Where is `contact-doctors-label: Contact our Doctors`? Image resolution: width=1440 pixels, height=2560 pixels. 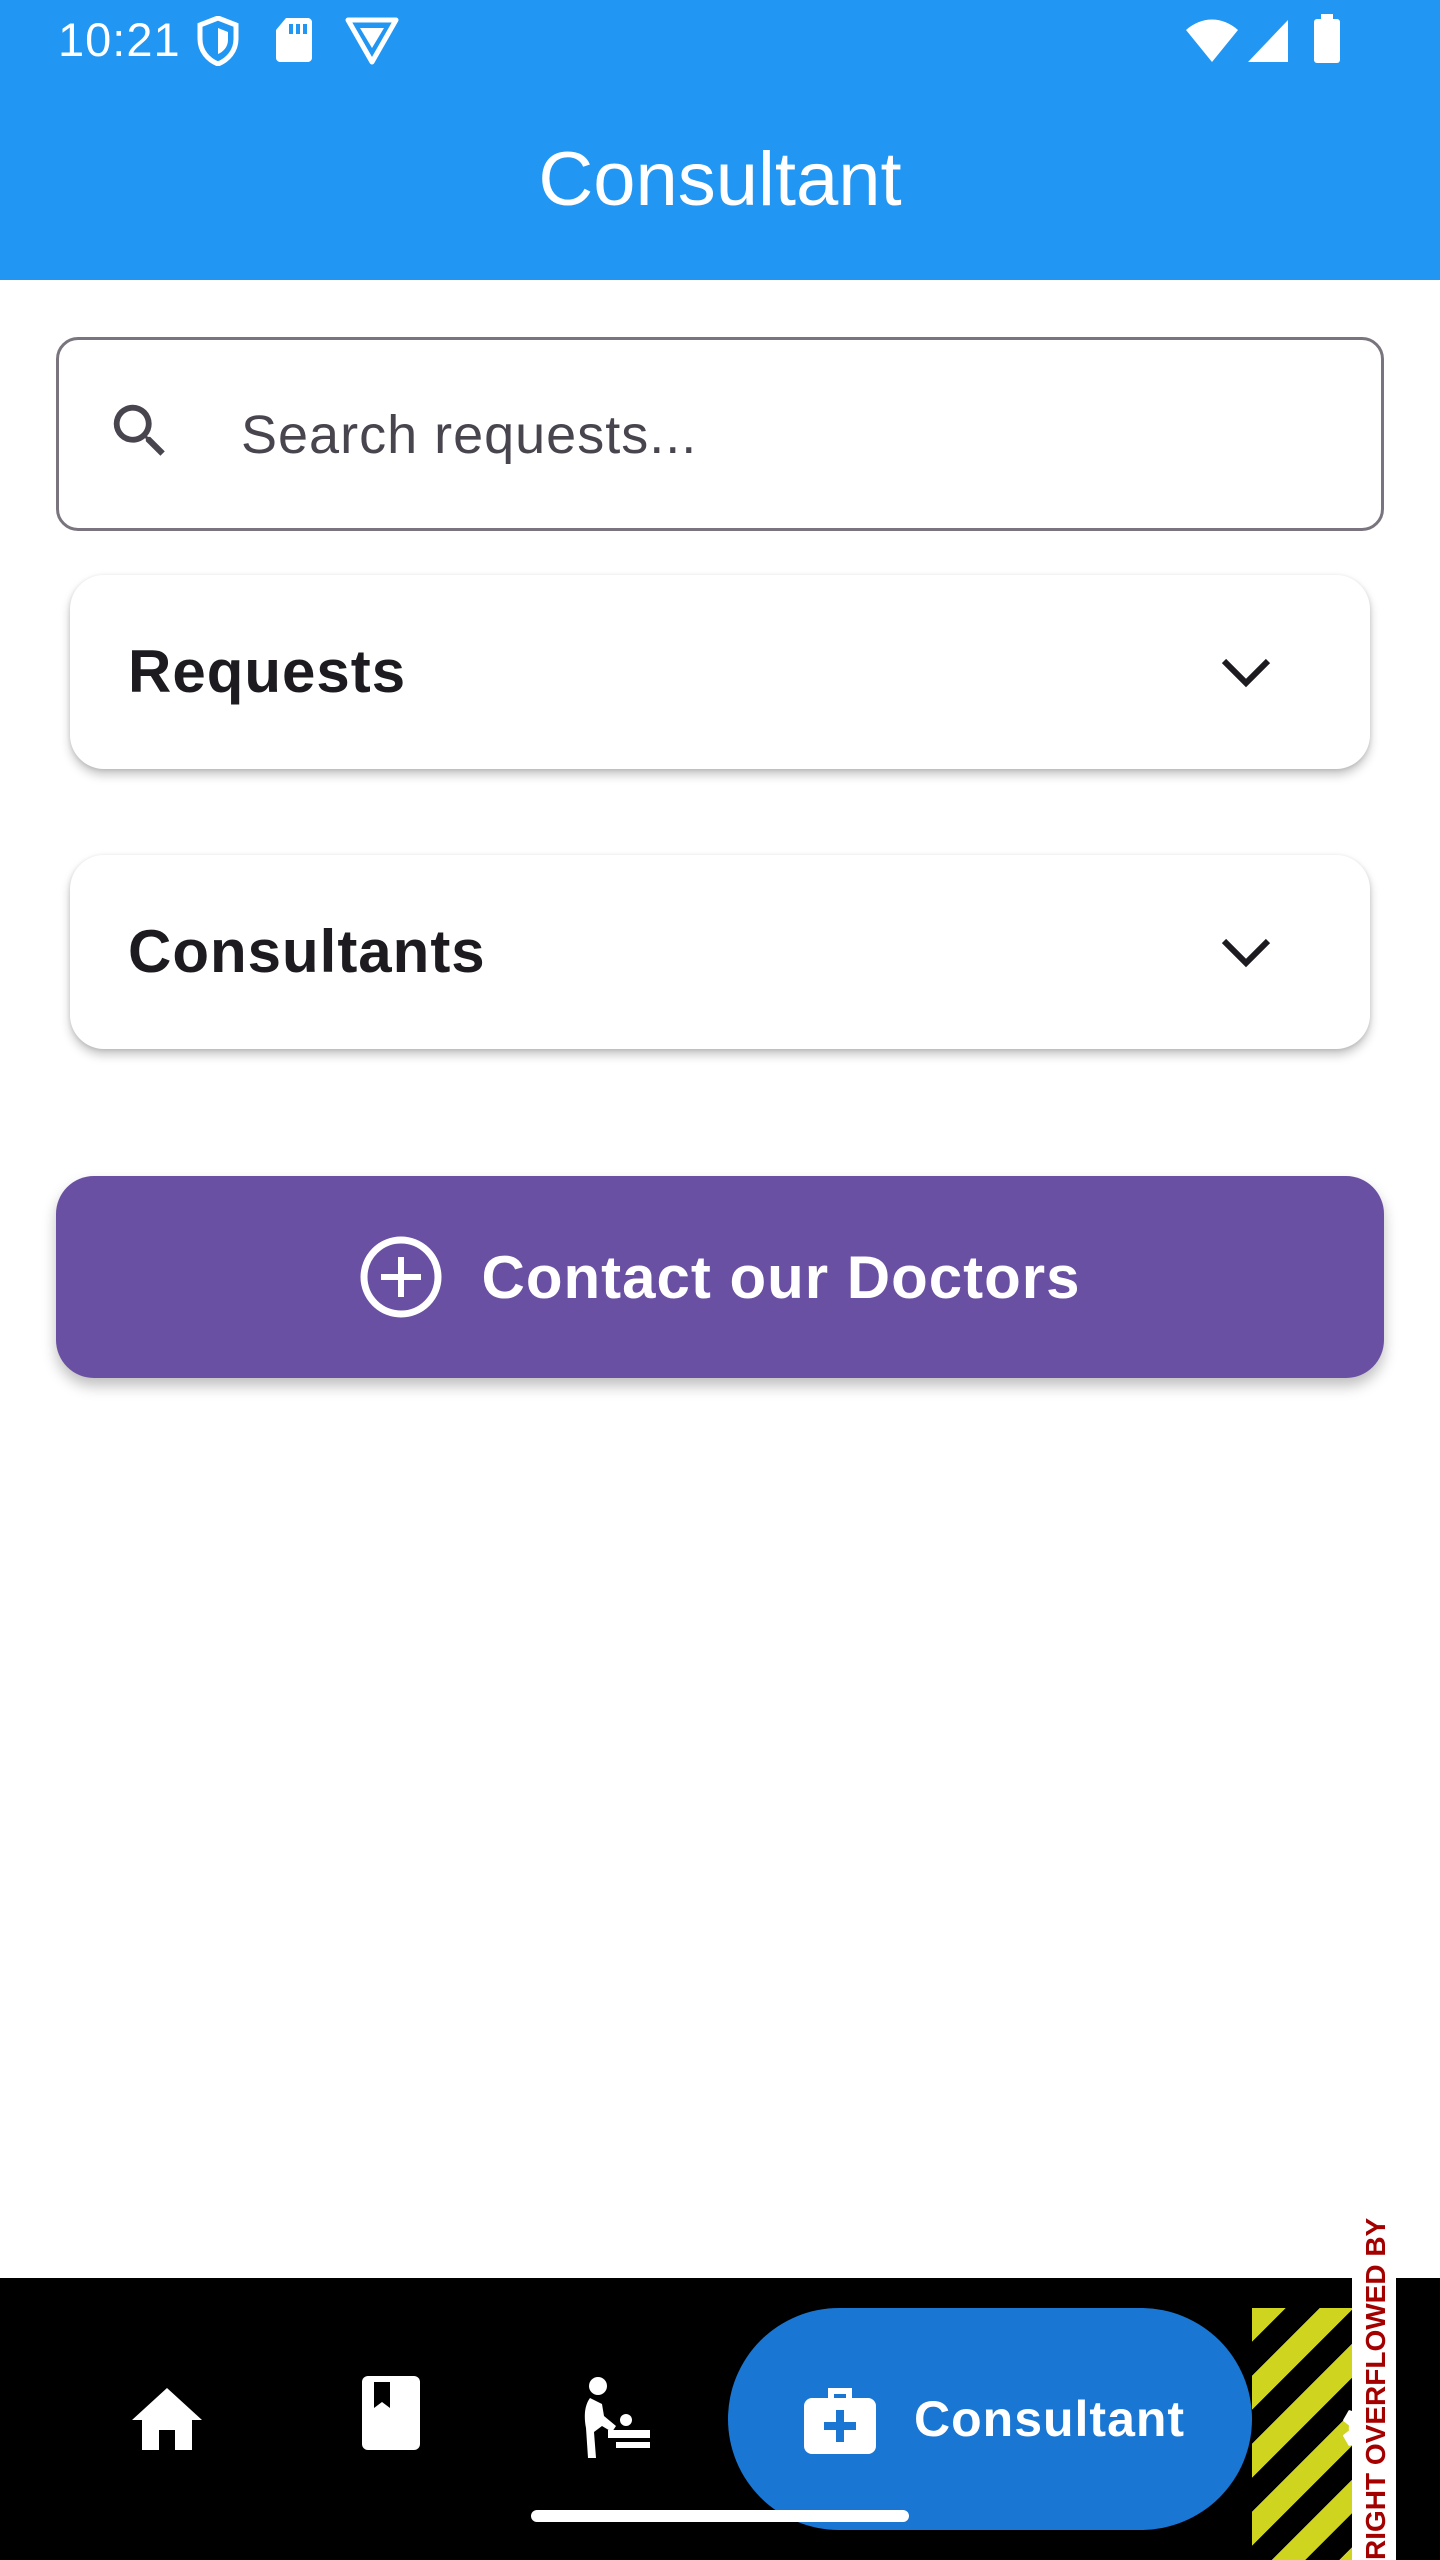
contact-doctors-label: Contact our Doctors is located at coordinates (781, 1277).